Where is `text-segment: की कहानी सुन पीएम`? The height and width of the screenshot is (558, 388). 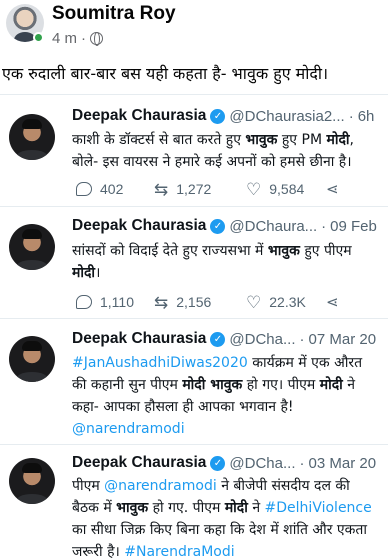 text-segment: की कहानी सुन पीएम is located at coordinates (127, 385).